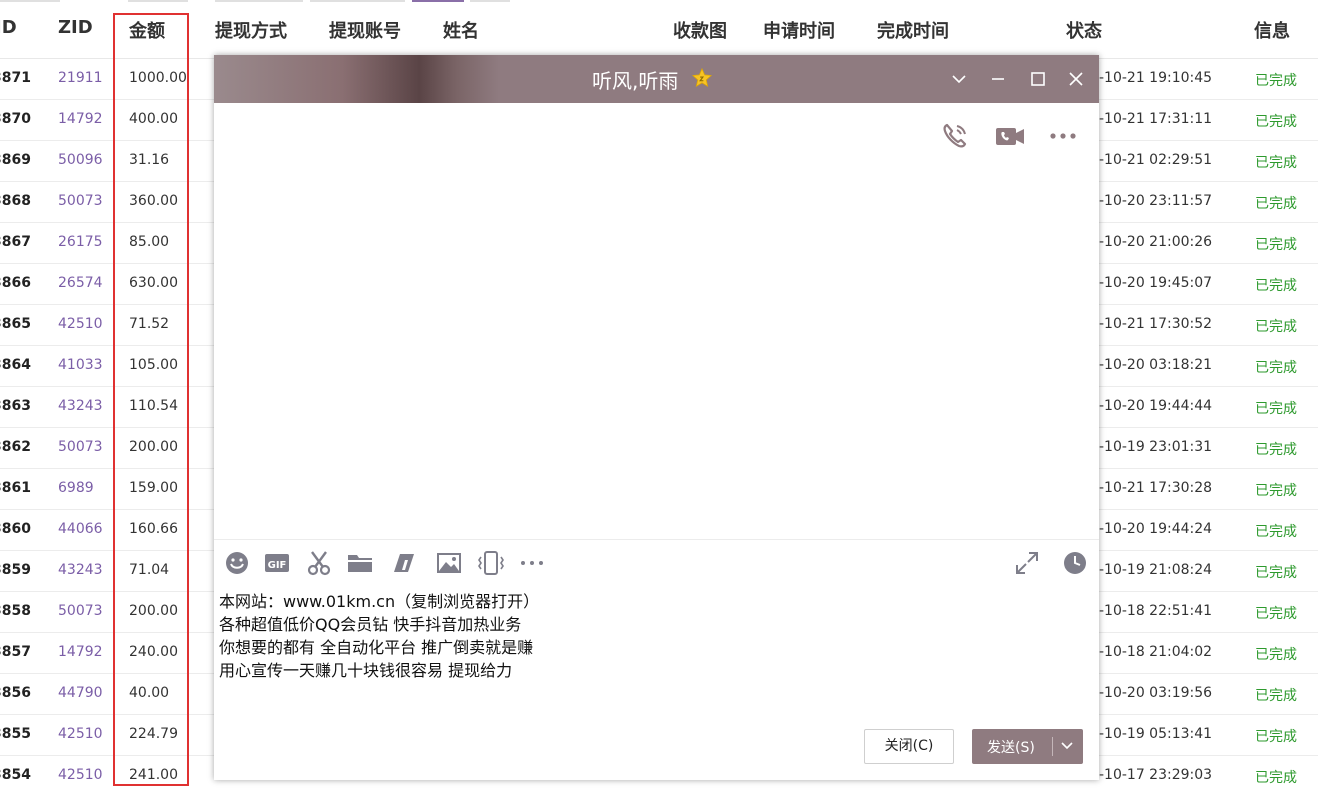  I want to click on row-zid-link: 6989, so click(76, 488).